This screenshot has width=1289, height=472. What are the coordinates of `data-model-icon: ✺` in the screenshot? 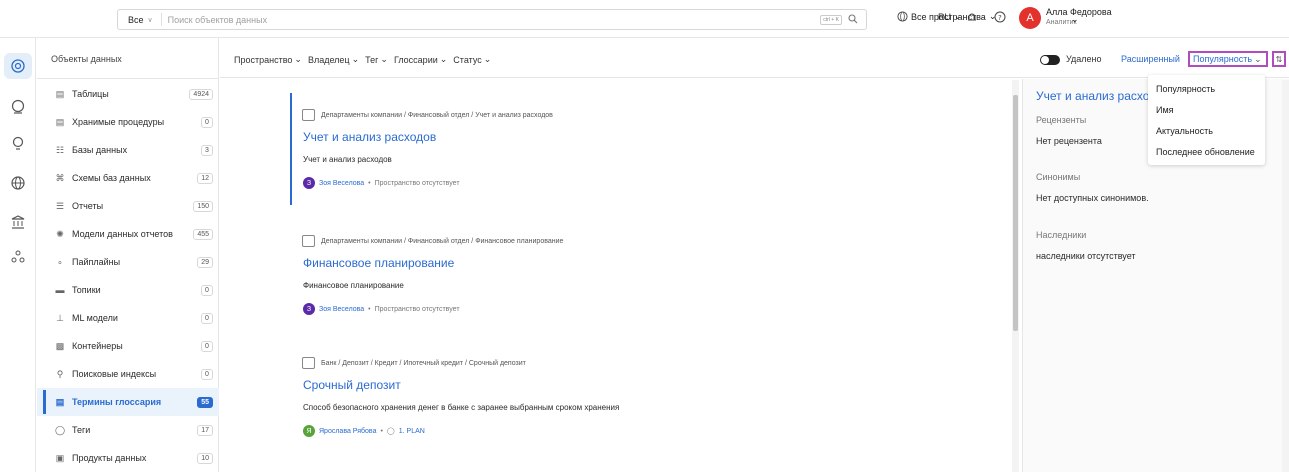 It's located at (60, 233).